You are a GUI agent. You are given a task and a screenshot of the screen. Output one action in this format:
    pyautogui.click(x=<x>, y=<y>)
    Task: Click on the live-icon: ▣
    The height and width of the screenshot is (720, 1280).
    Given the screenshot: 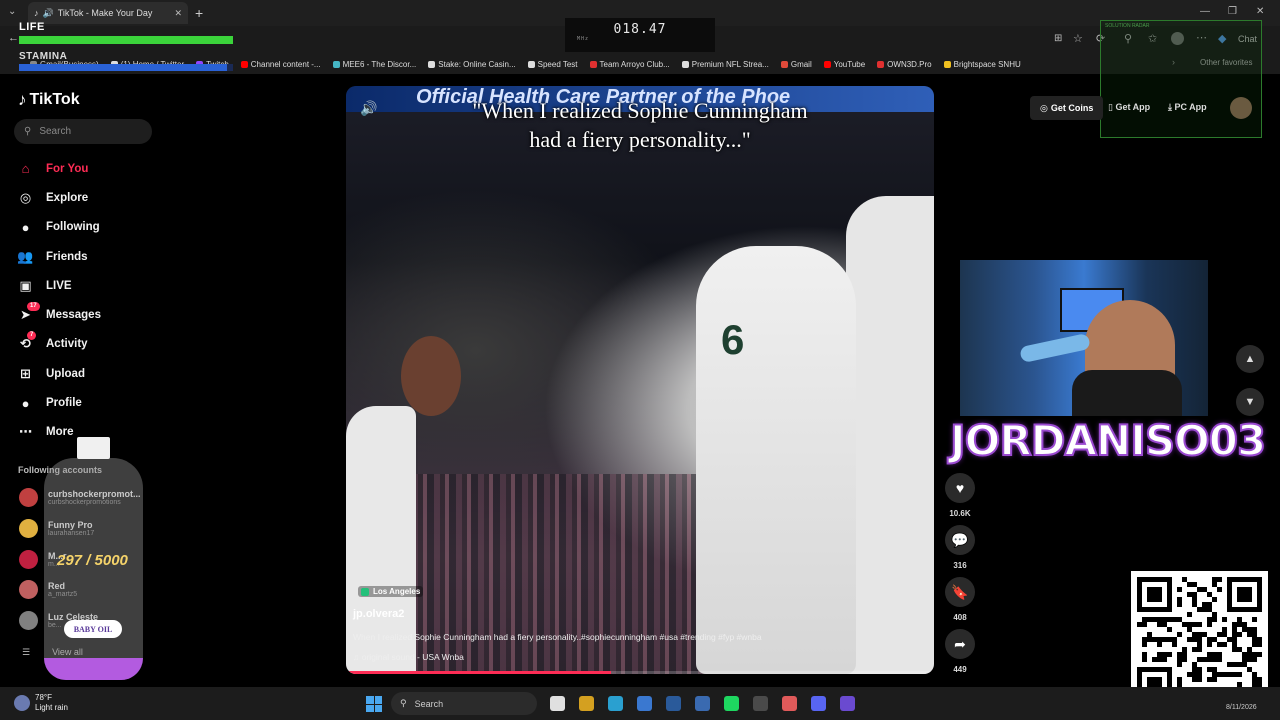 What is the action you would take?
    pyautogui.click(x=25, y=285)
    